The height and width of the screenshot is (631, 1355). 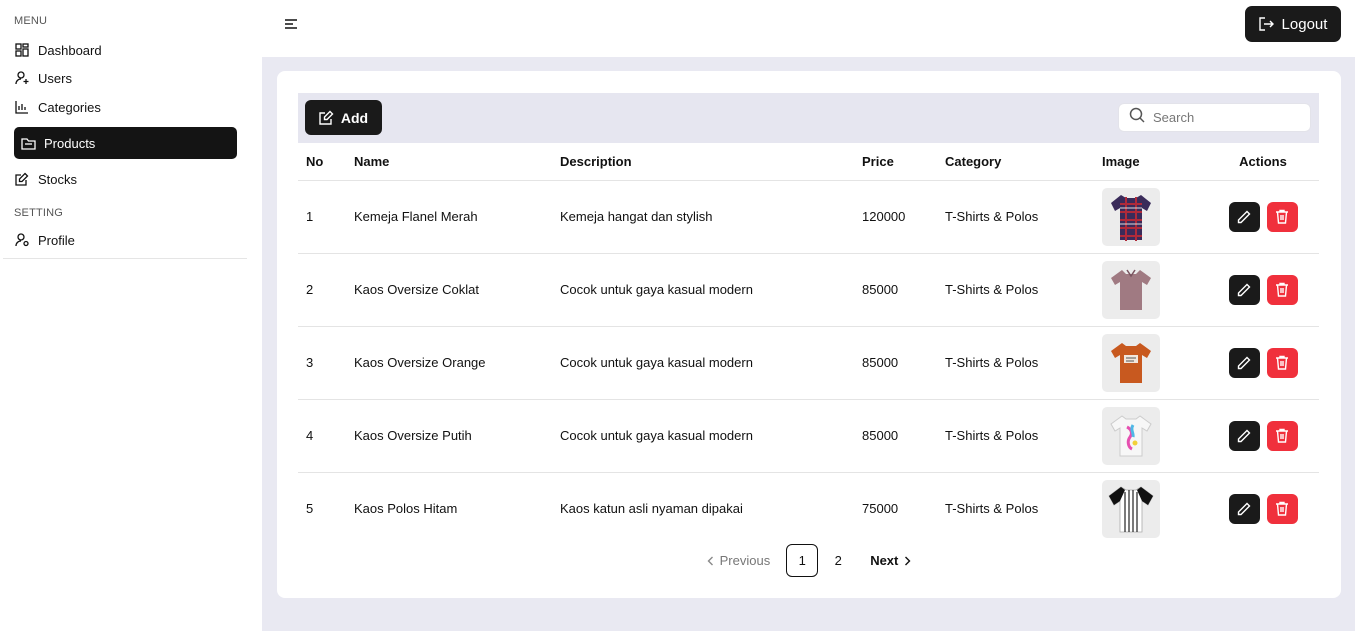 I want to click on sidebar-item-label: Categories, so click(x=69, y=107).